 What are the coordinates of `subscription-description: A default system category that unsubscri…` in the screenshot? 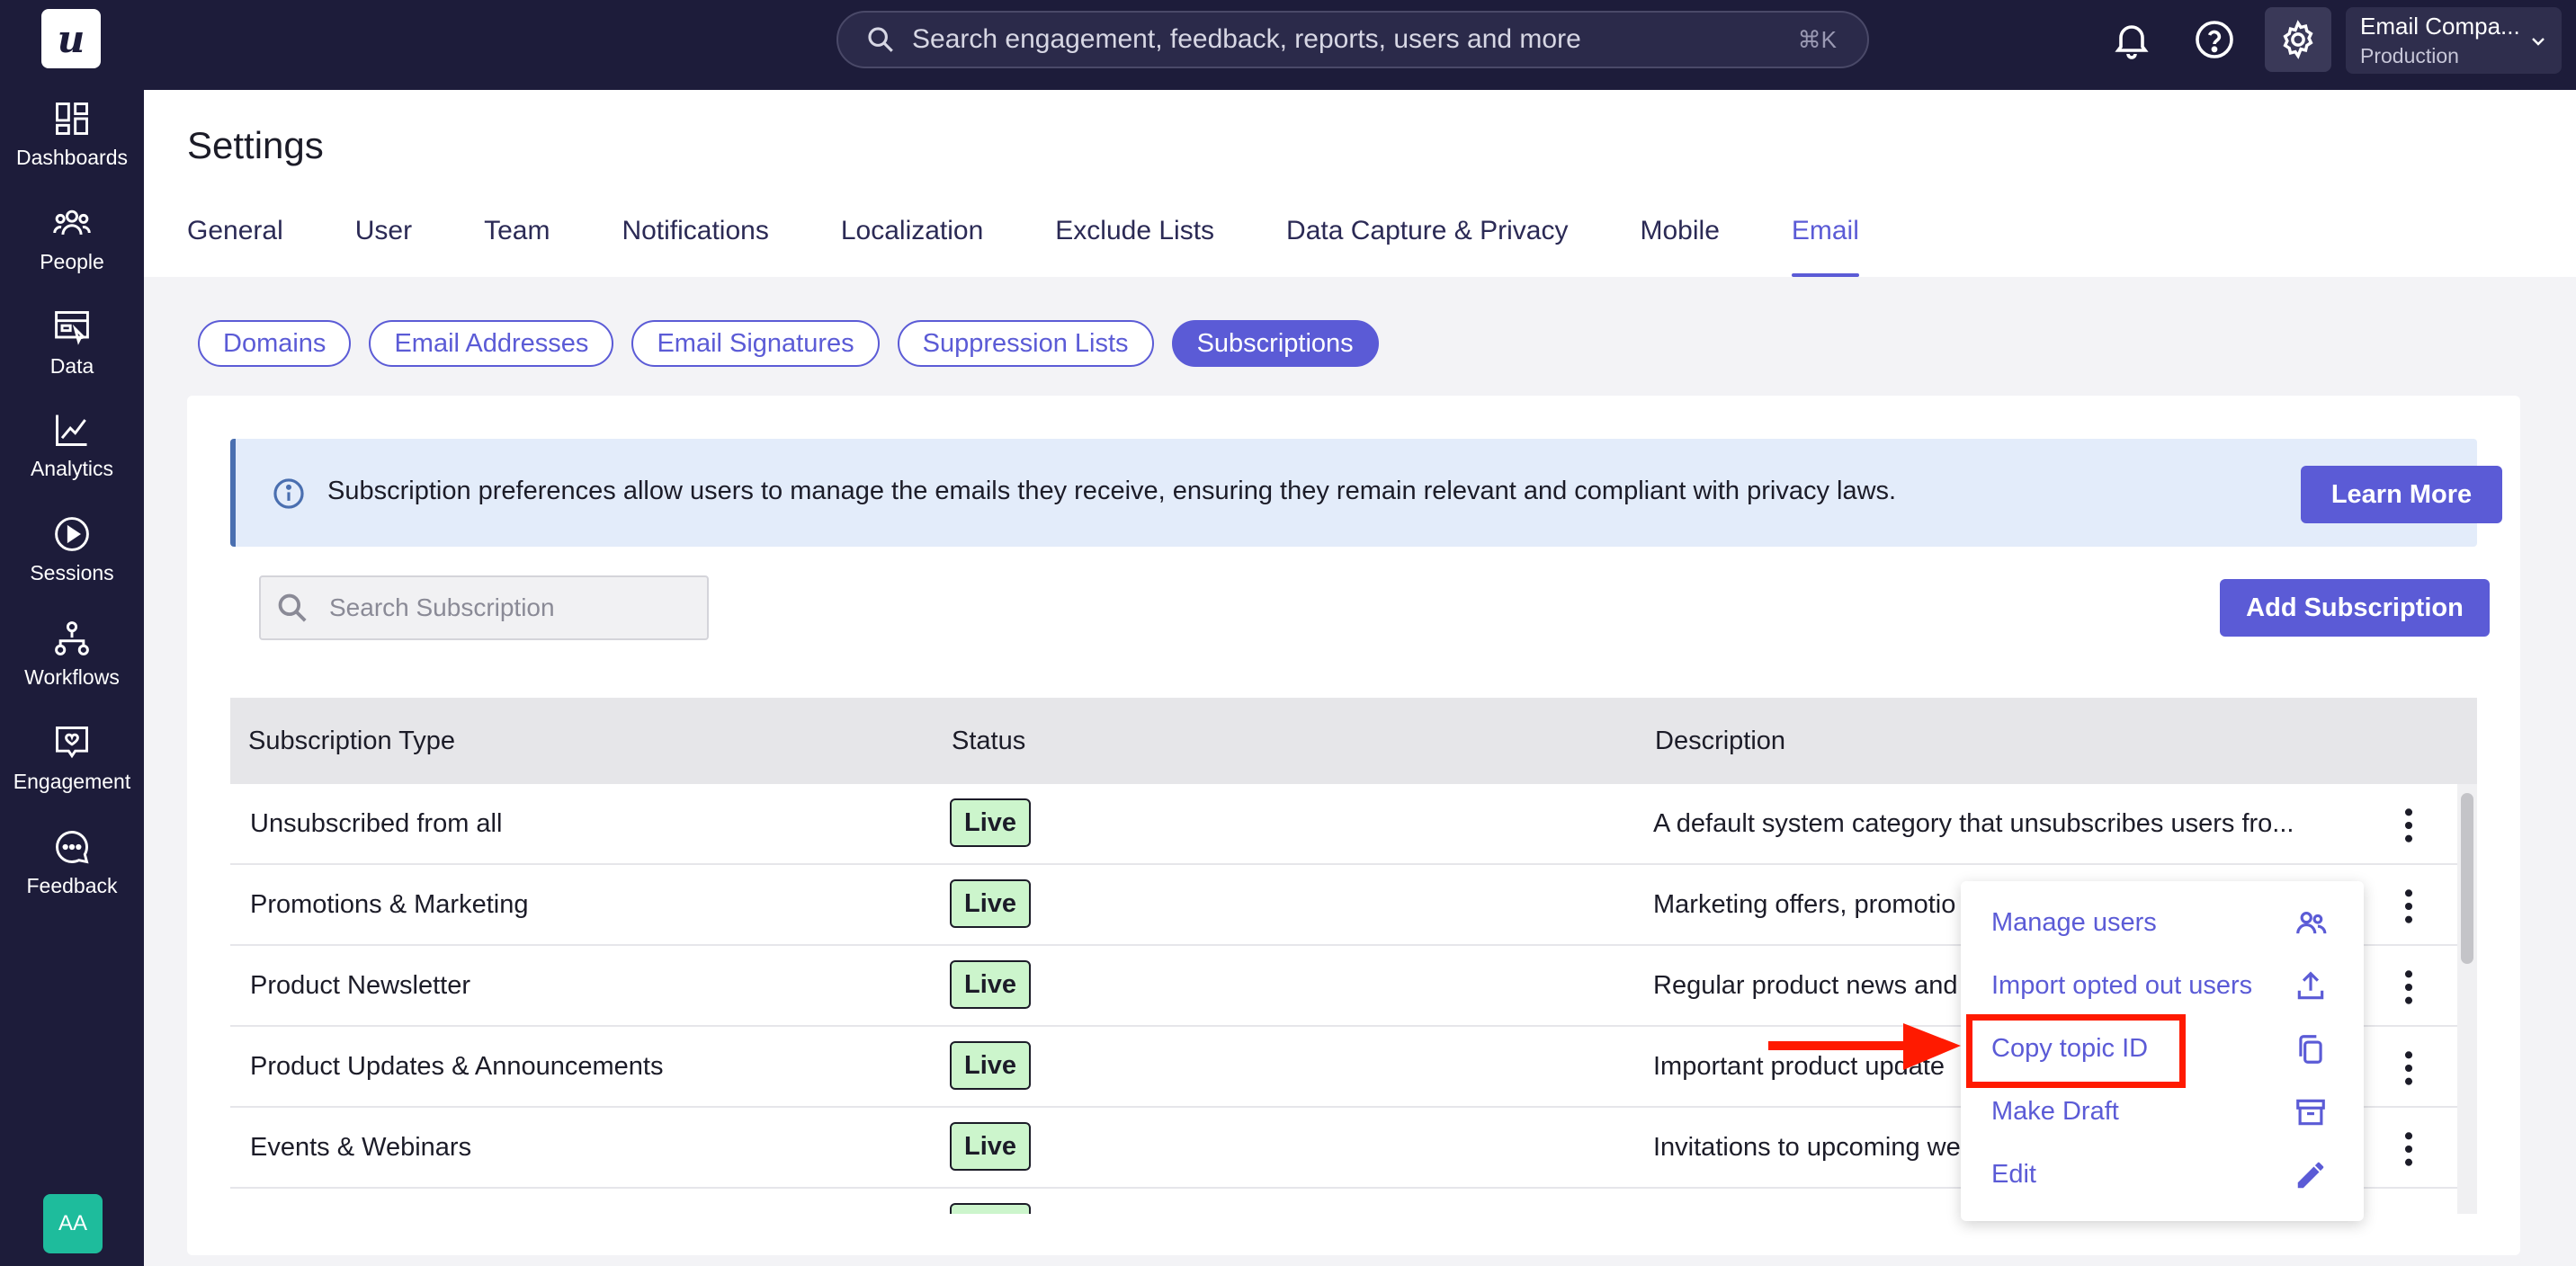 It's located at (1973, 824).